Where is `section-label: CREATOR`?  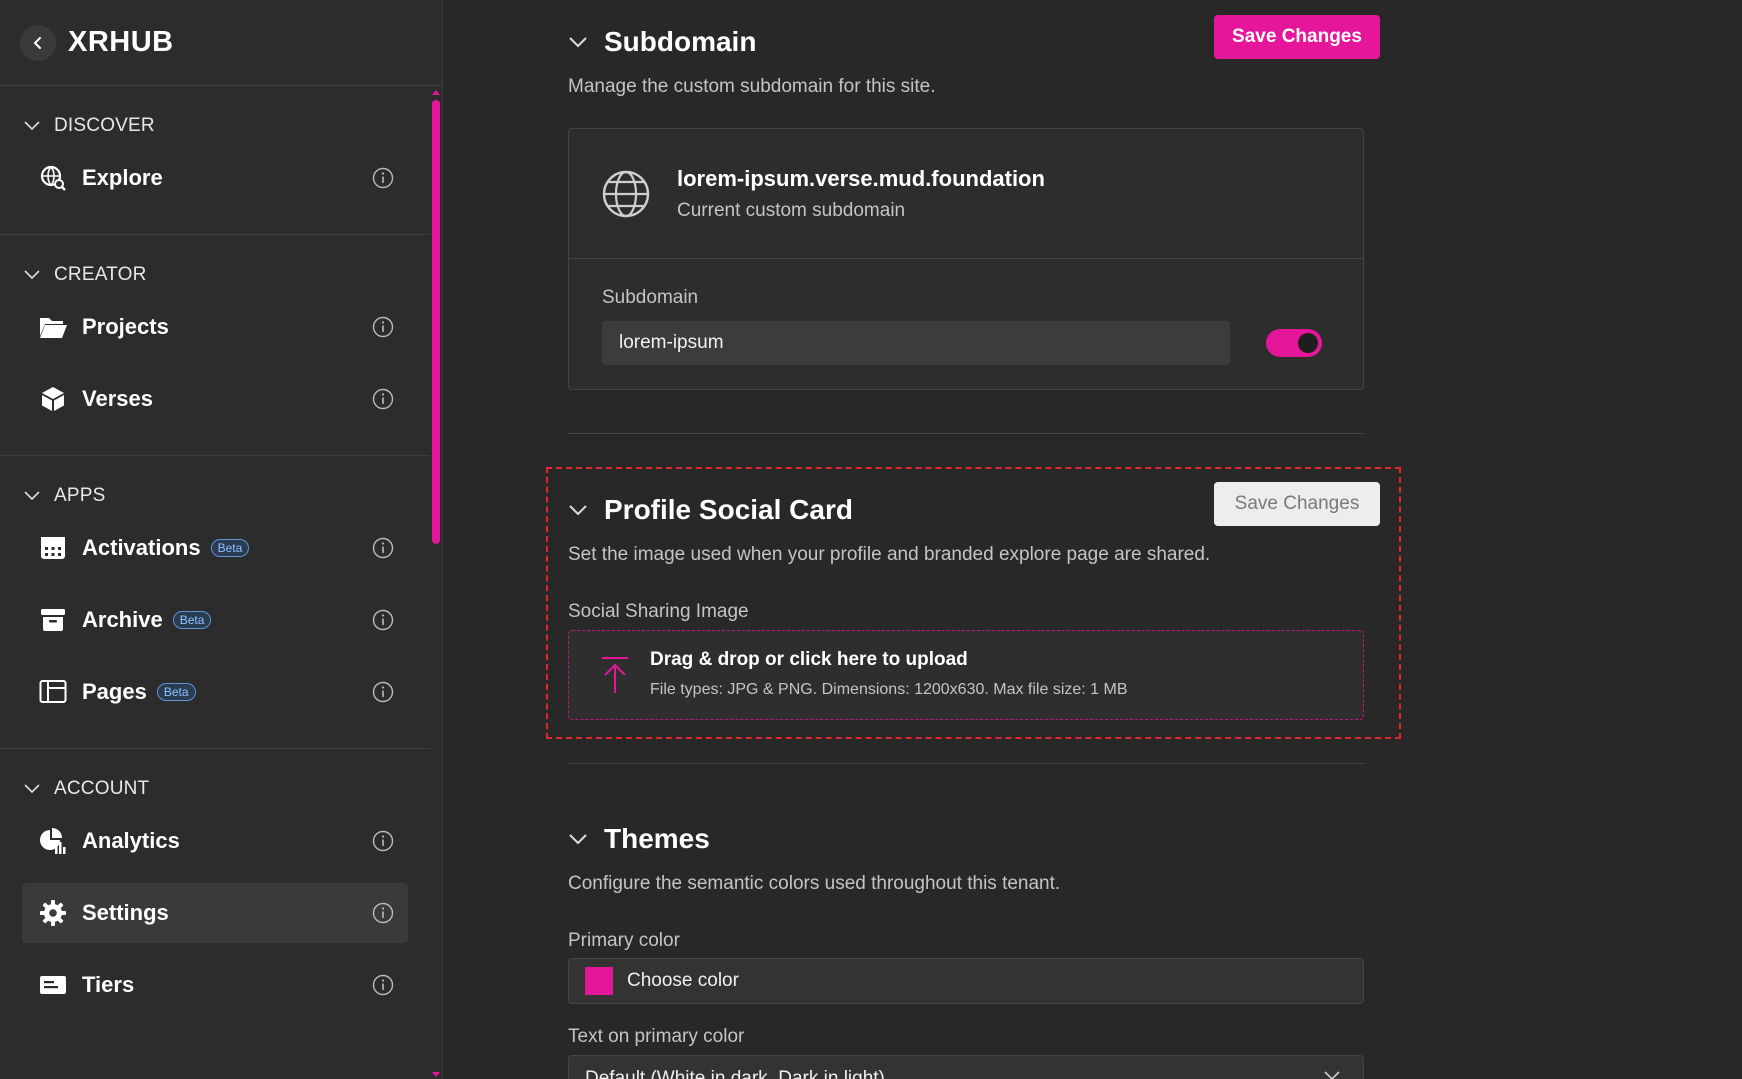 section-label: CREATOR is located at coordinates (100, 274).